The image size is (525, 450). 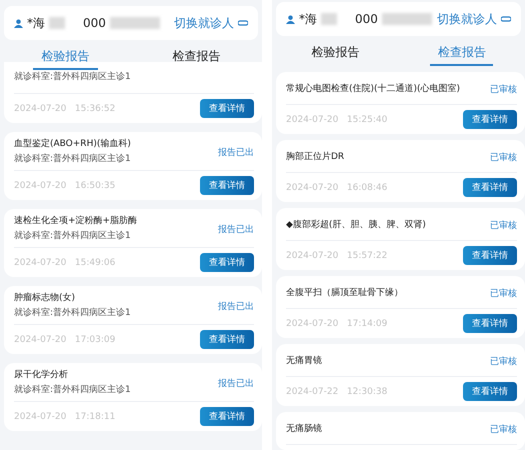 I want to click on report-title: 无痛胃镜, so click(x=304, y=361).